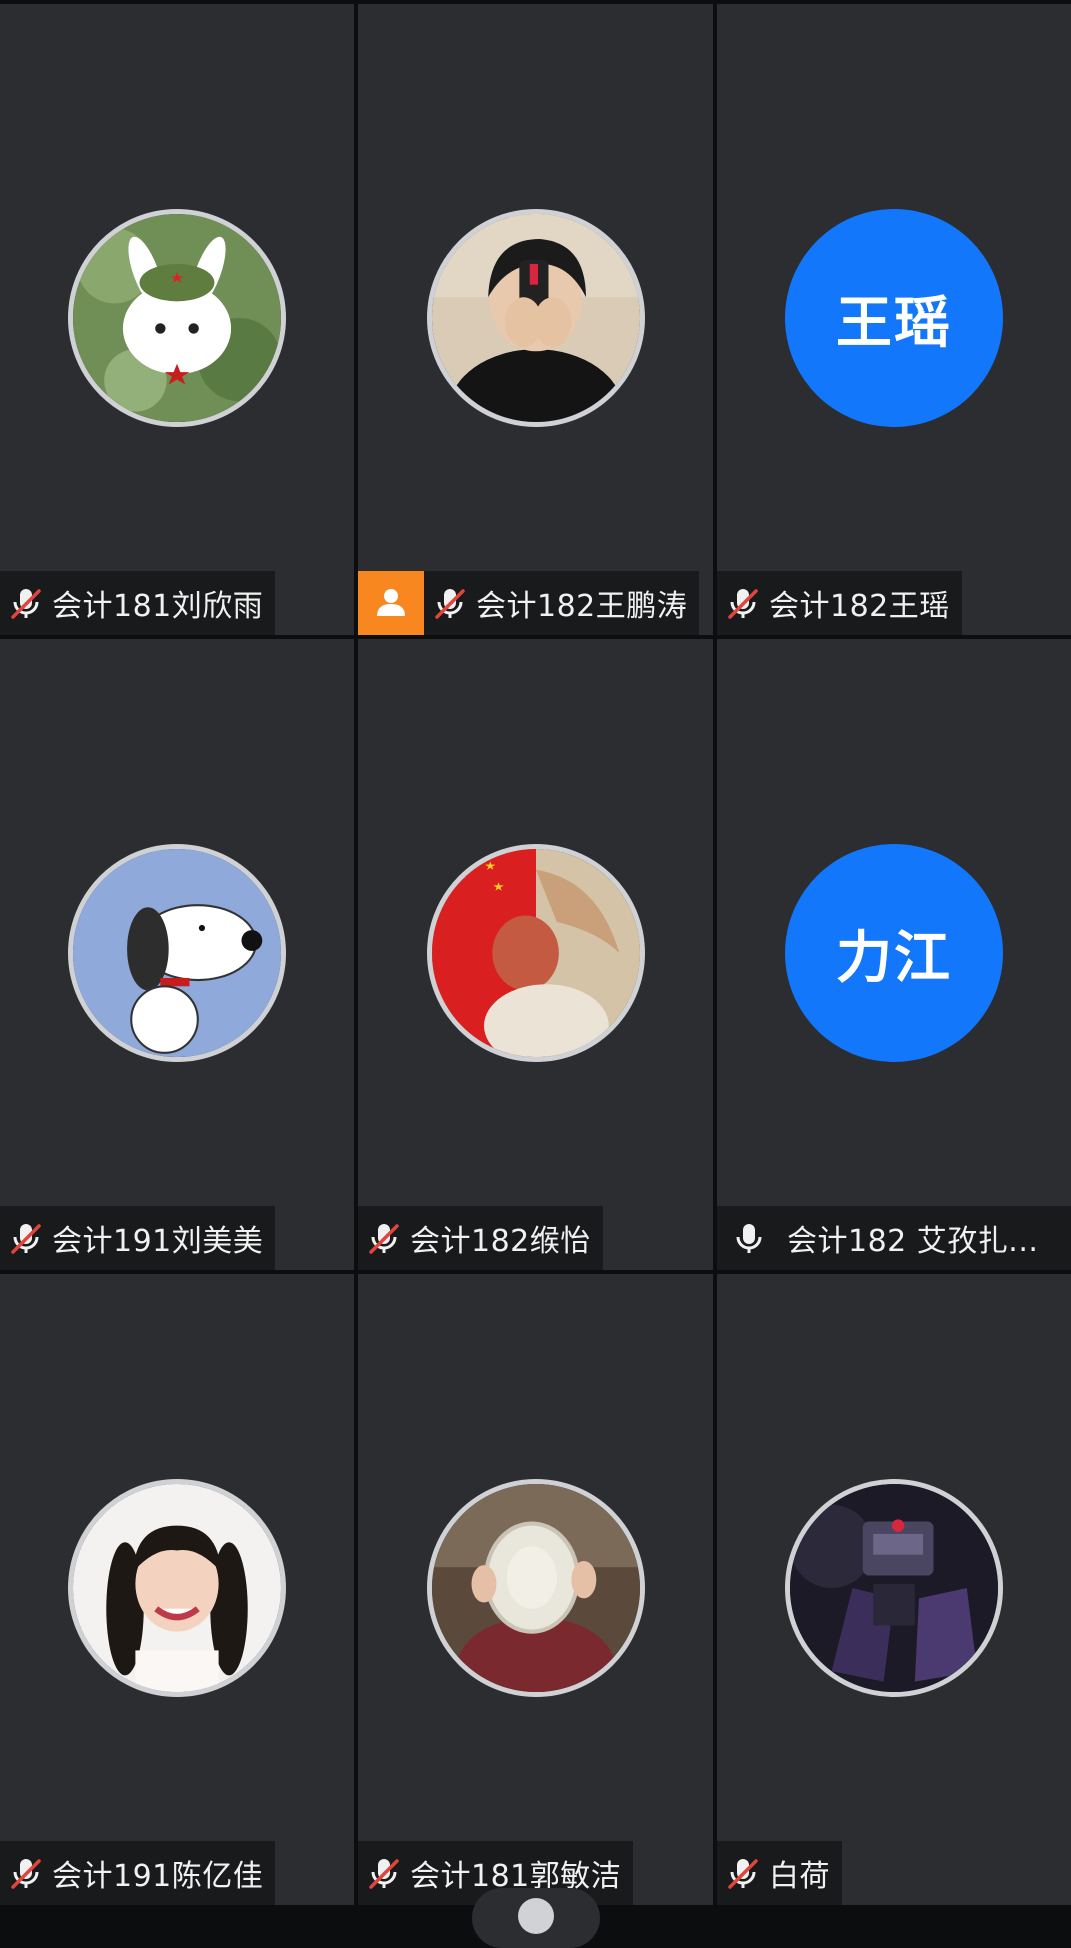 This screenshot has width=1071, height=1948. I want to click on participant-tile: 王瑶 会计182王瑶, so click(894, 319).